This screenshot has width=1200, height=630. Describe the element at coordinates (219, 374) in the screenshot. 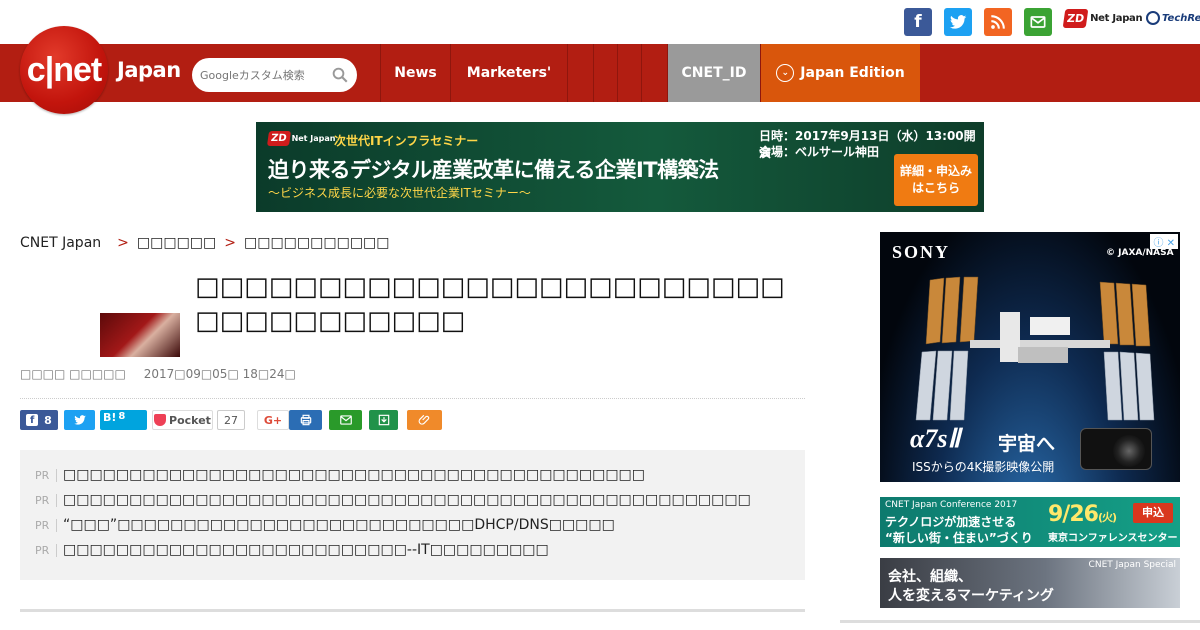

I see `article-date: 2017□09□05□ 18□24□` at that location.